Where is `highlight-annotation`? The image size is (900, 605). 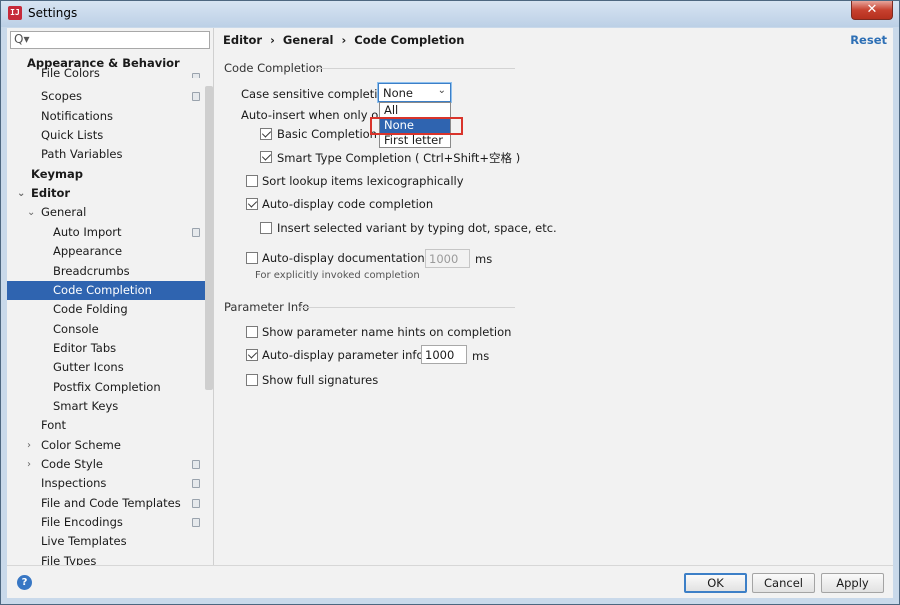 highlight-annotation is located at coordinates (416, 126).